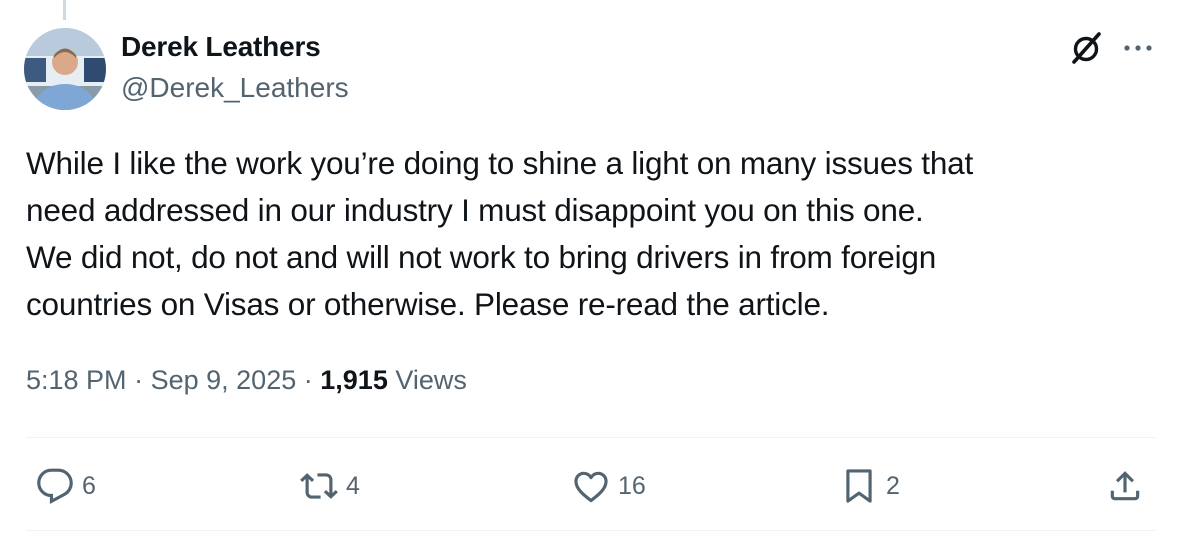 This screenshot has width=1182, height=544. Describe the element at coordinates (591, 437) in the screenshot. I see `divider-top` at that location.